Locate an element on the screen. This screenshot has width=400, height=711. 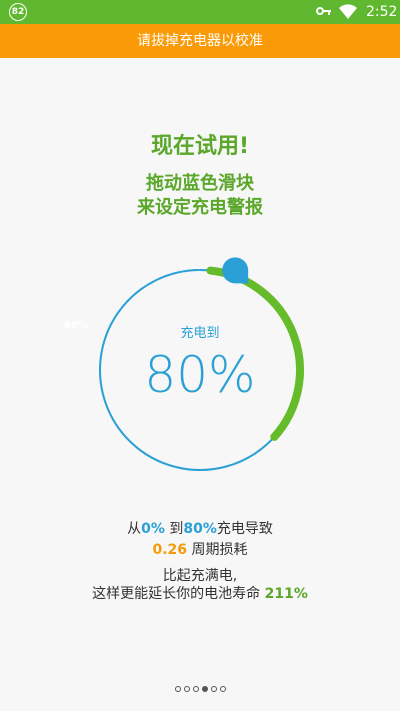
info-line-3: 比起充满电, is located at coordinates (200, 576).